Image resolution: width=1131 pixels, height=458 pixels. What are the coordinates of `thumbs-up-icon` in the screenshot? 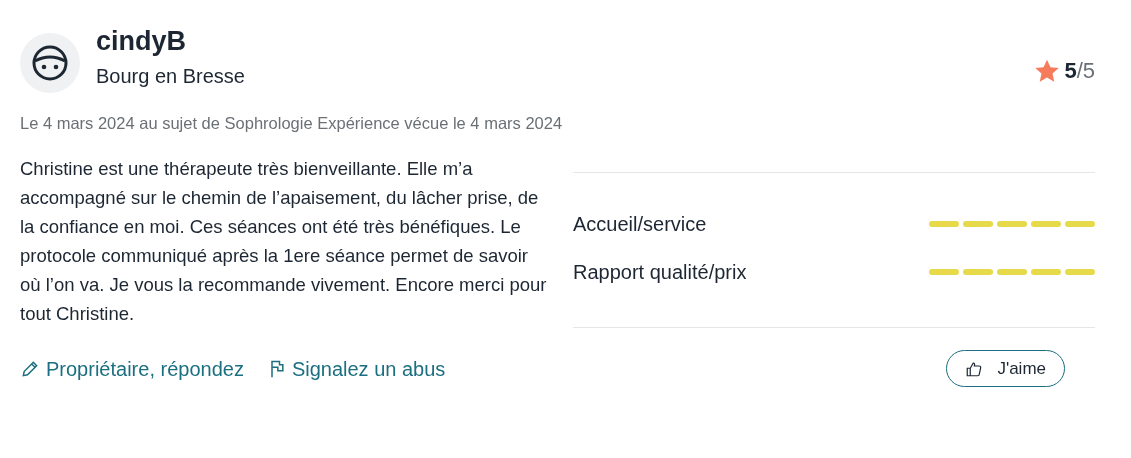 It's located at (974, 368).